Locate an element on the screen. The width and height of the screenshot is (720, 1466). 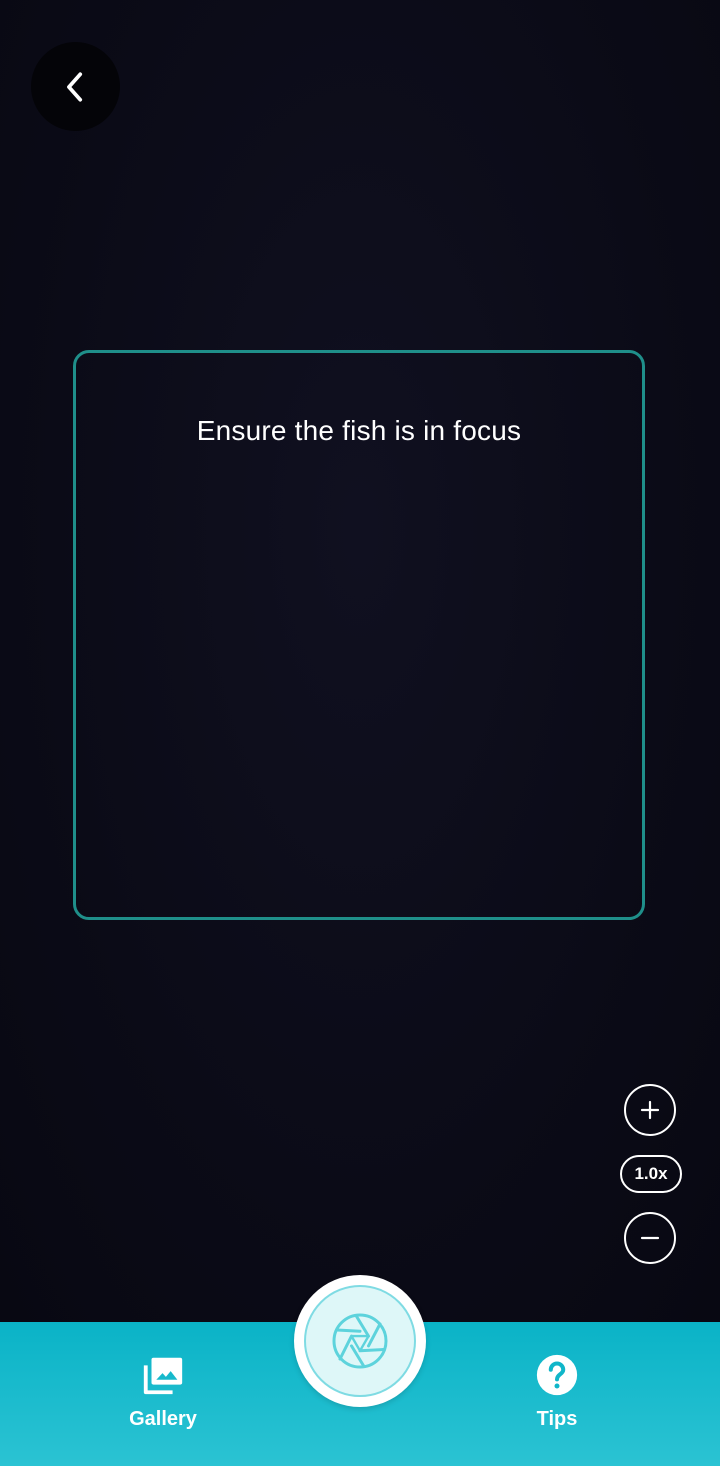
tips-button: Tips is located at coordinates (557, 1391).